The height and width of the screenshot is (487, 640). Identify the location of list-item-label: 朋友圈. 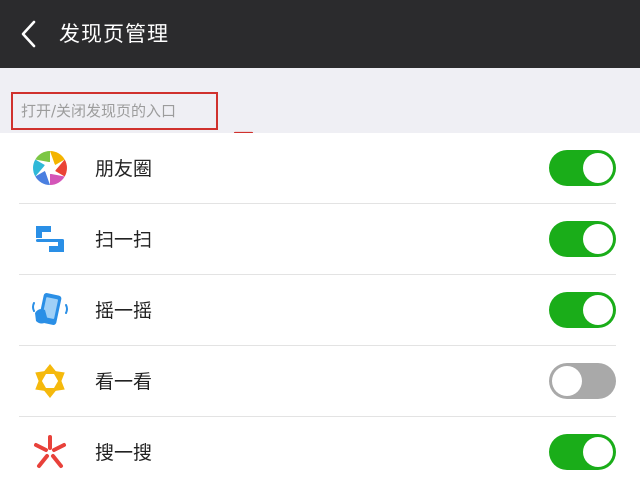
(124, 169).